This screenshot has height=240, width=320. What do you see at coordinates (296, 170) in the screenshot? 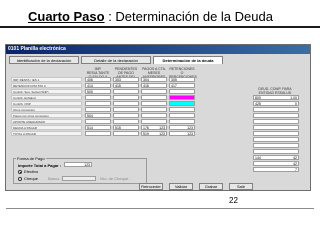
I see `cell-value: 7` at bounding box center [296, 170].